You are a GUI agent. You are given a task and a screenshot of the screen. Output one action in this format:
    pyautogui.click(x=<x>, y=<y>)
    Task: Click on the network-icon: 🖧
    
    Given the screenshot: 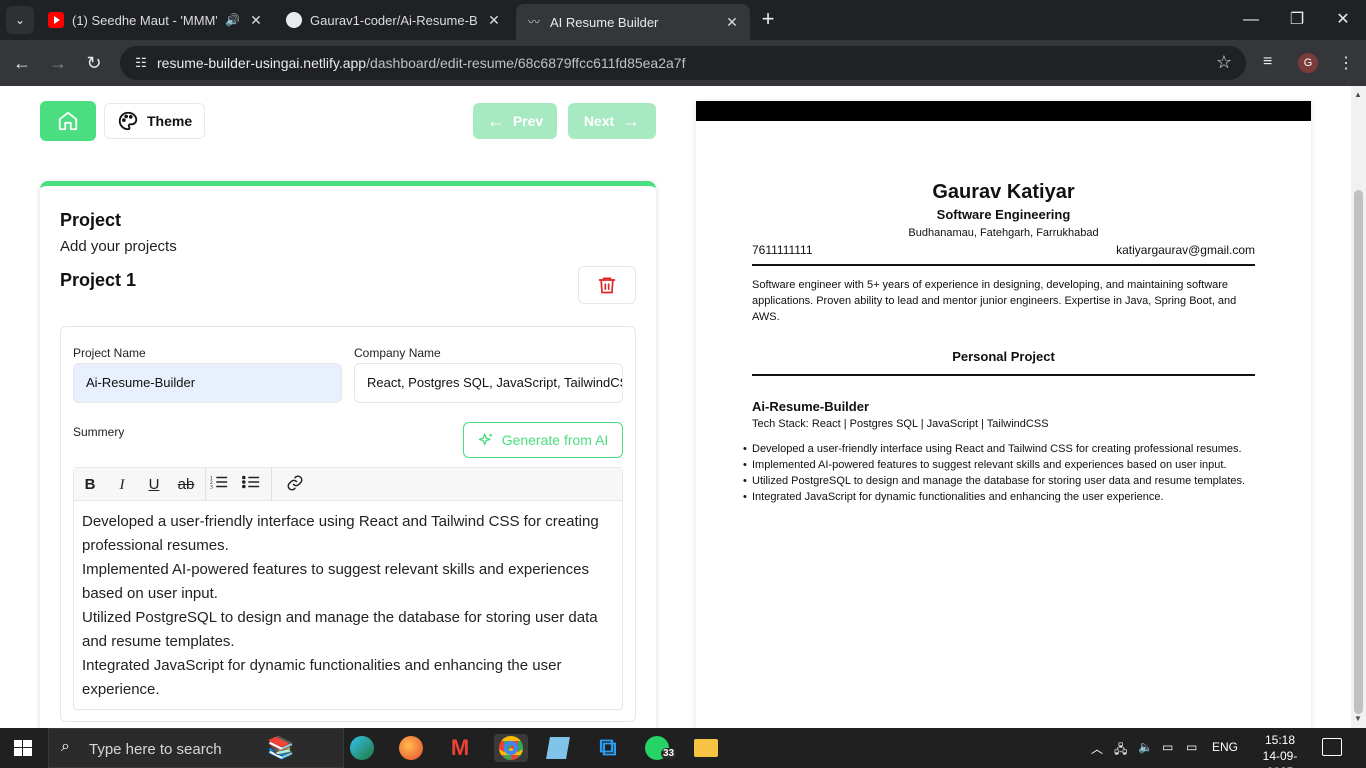 What is the action you would take?
    pyautogui.click(x=1120, y=750)
    